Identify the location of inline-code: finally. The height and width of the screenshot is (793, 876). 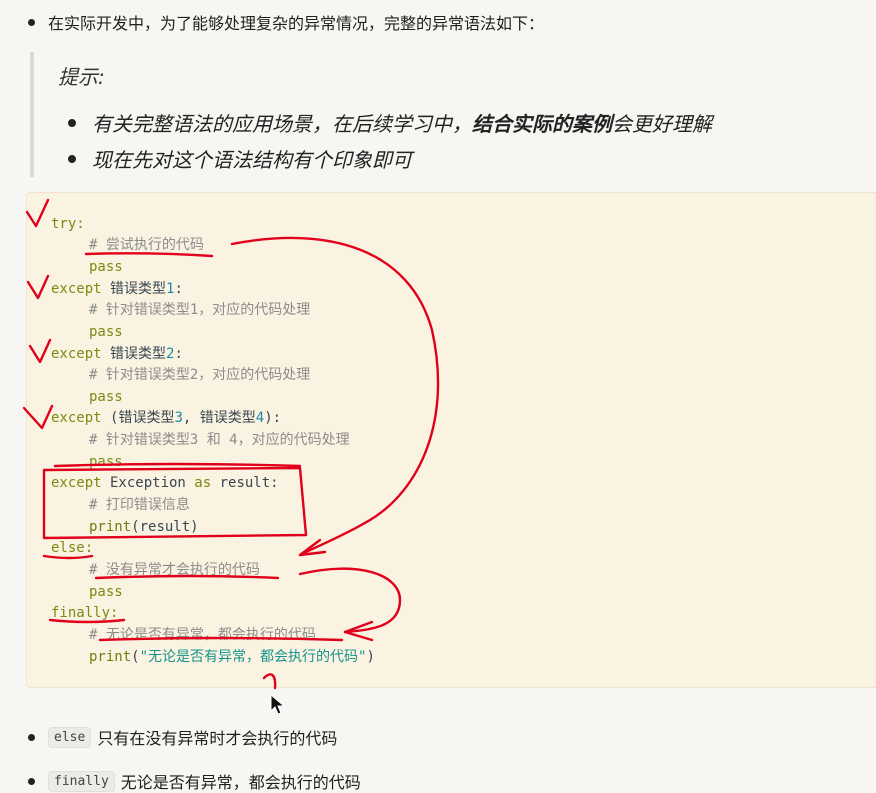
(81, 781).